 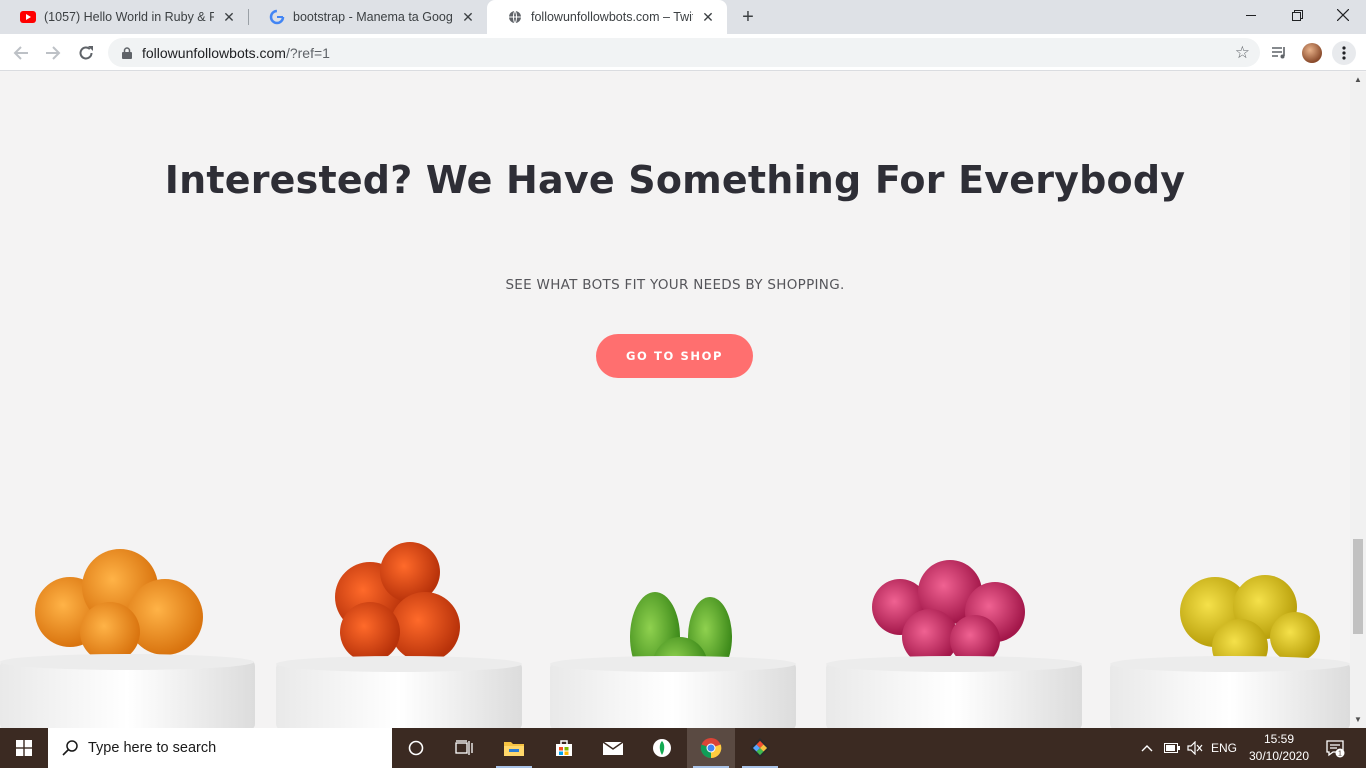 I want to click on bookmark-star-icon: ☆, so click(x=1242, y=53).